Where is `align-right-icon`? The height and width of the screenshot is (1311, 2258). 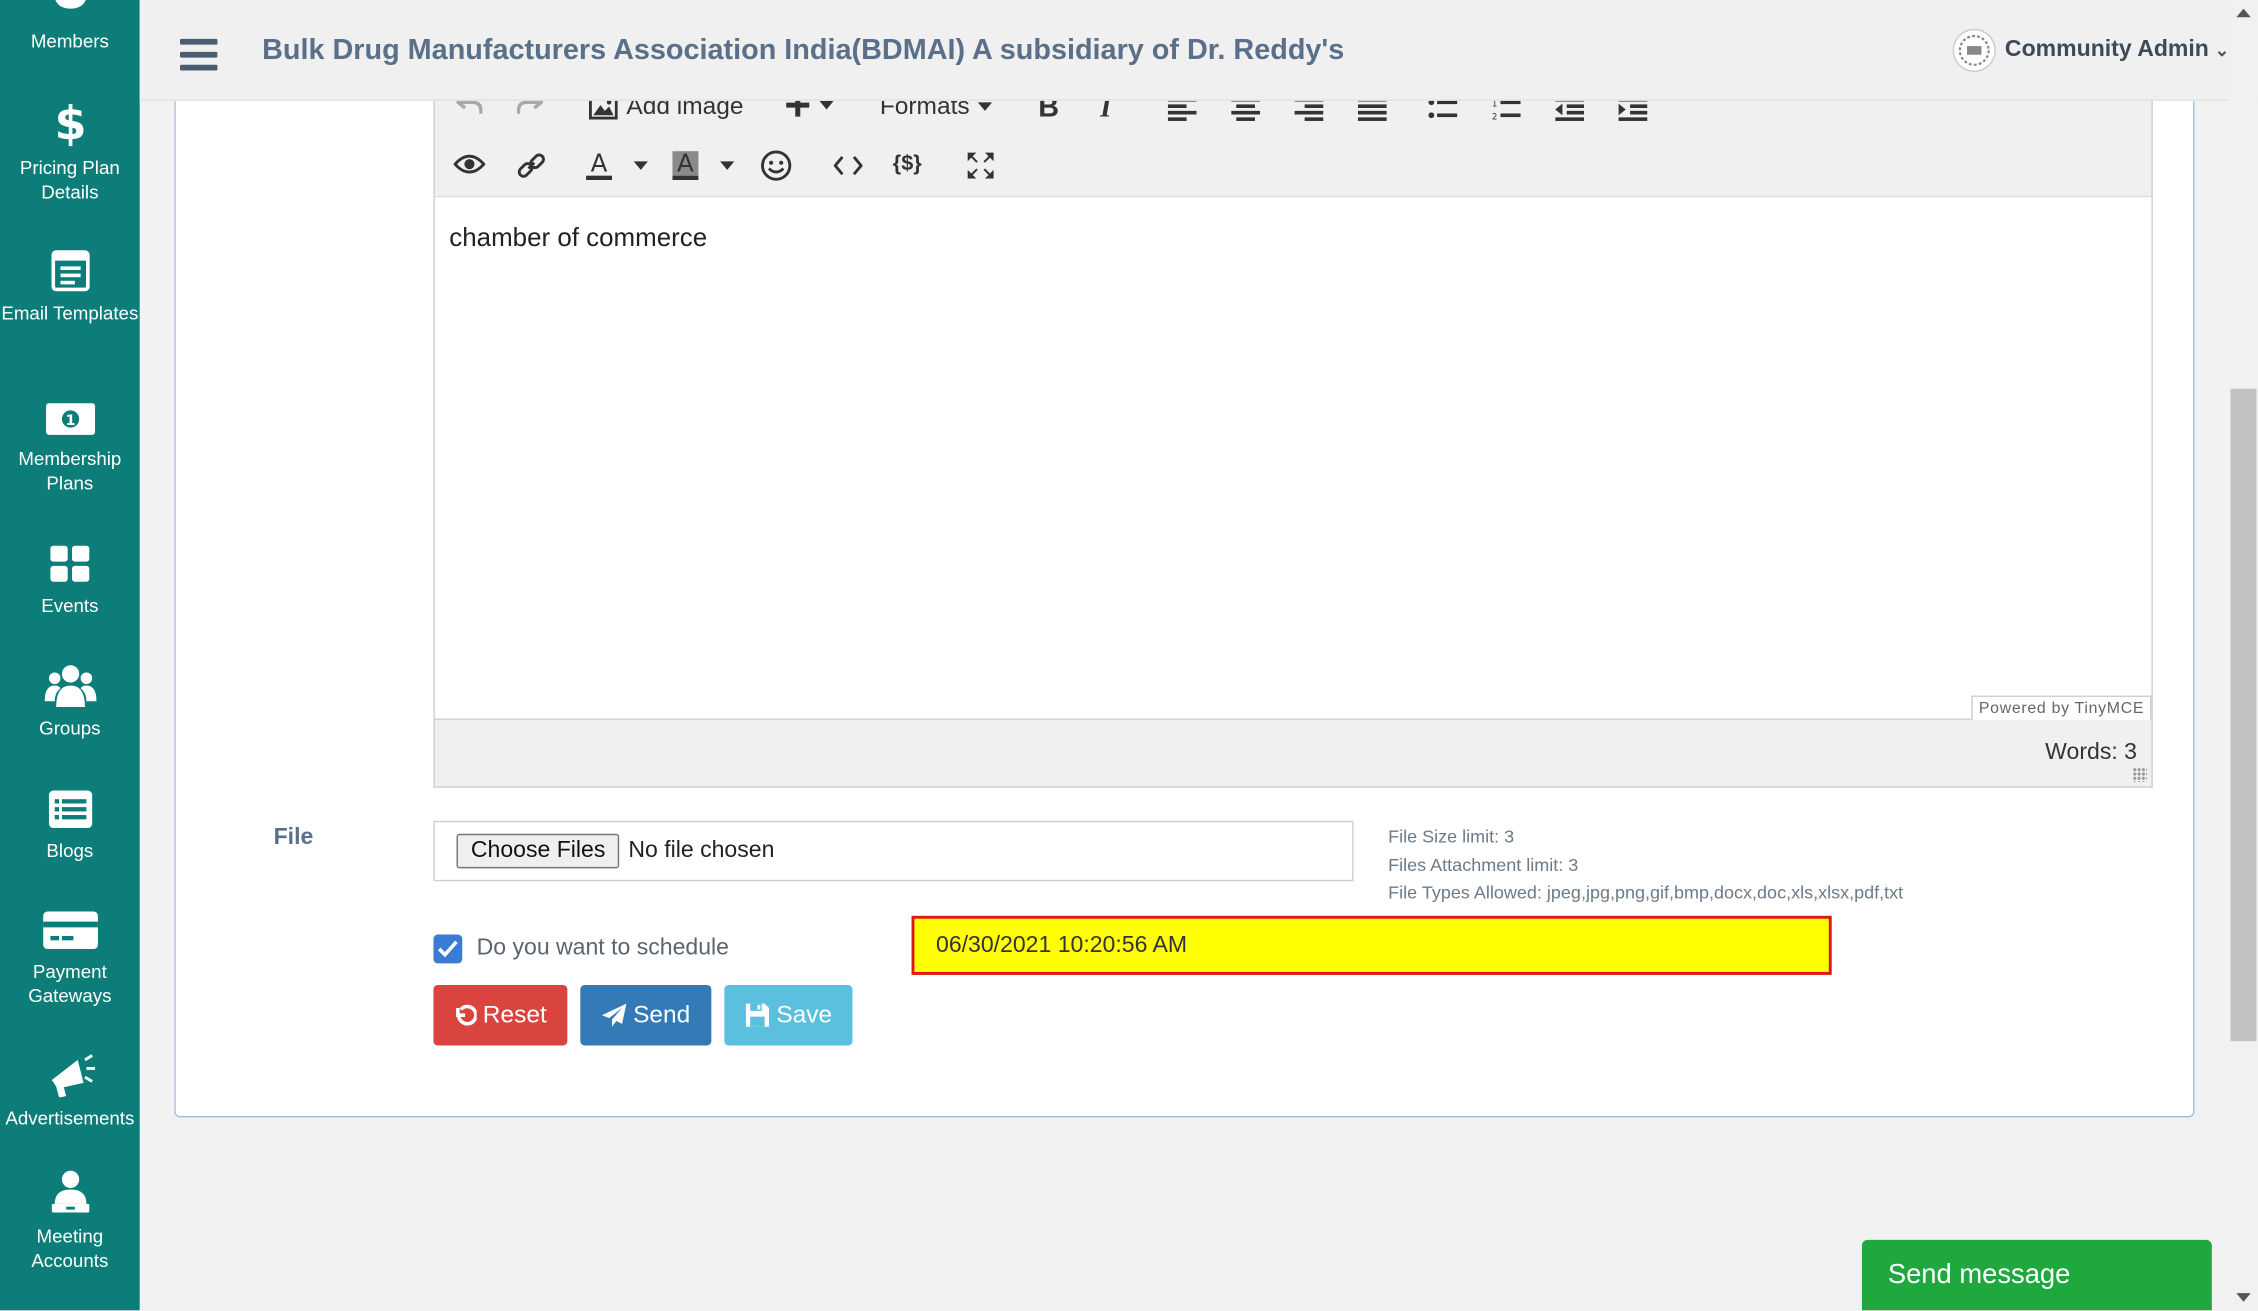
align-right-icon is located at coordinates (1309, 109).